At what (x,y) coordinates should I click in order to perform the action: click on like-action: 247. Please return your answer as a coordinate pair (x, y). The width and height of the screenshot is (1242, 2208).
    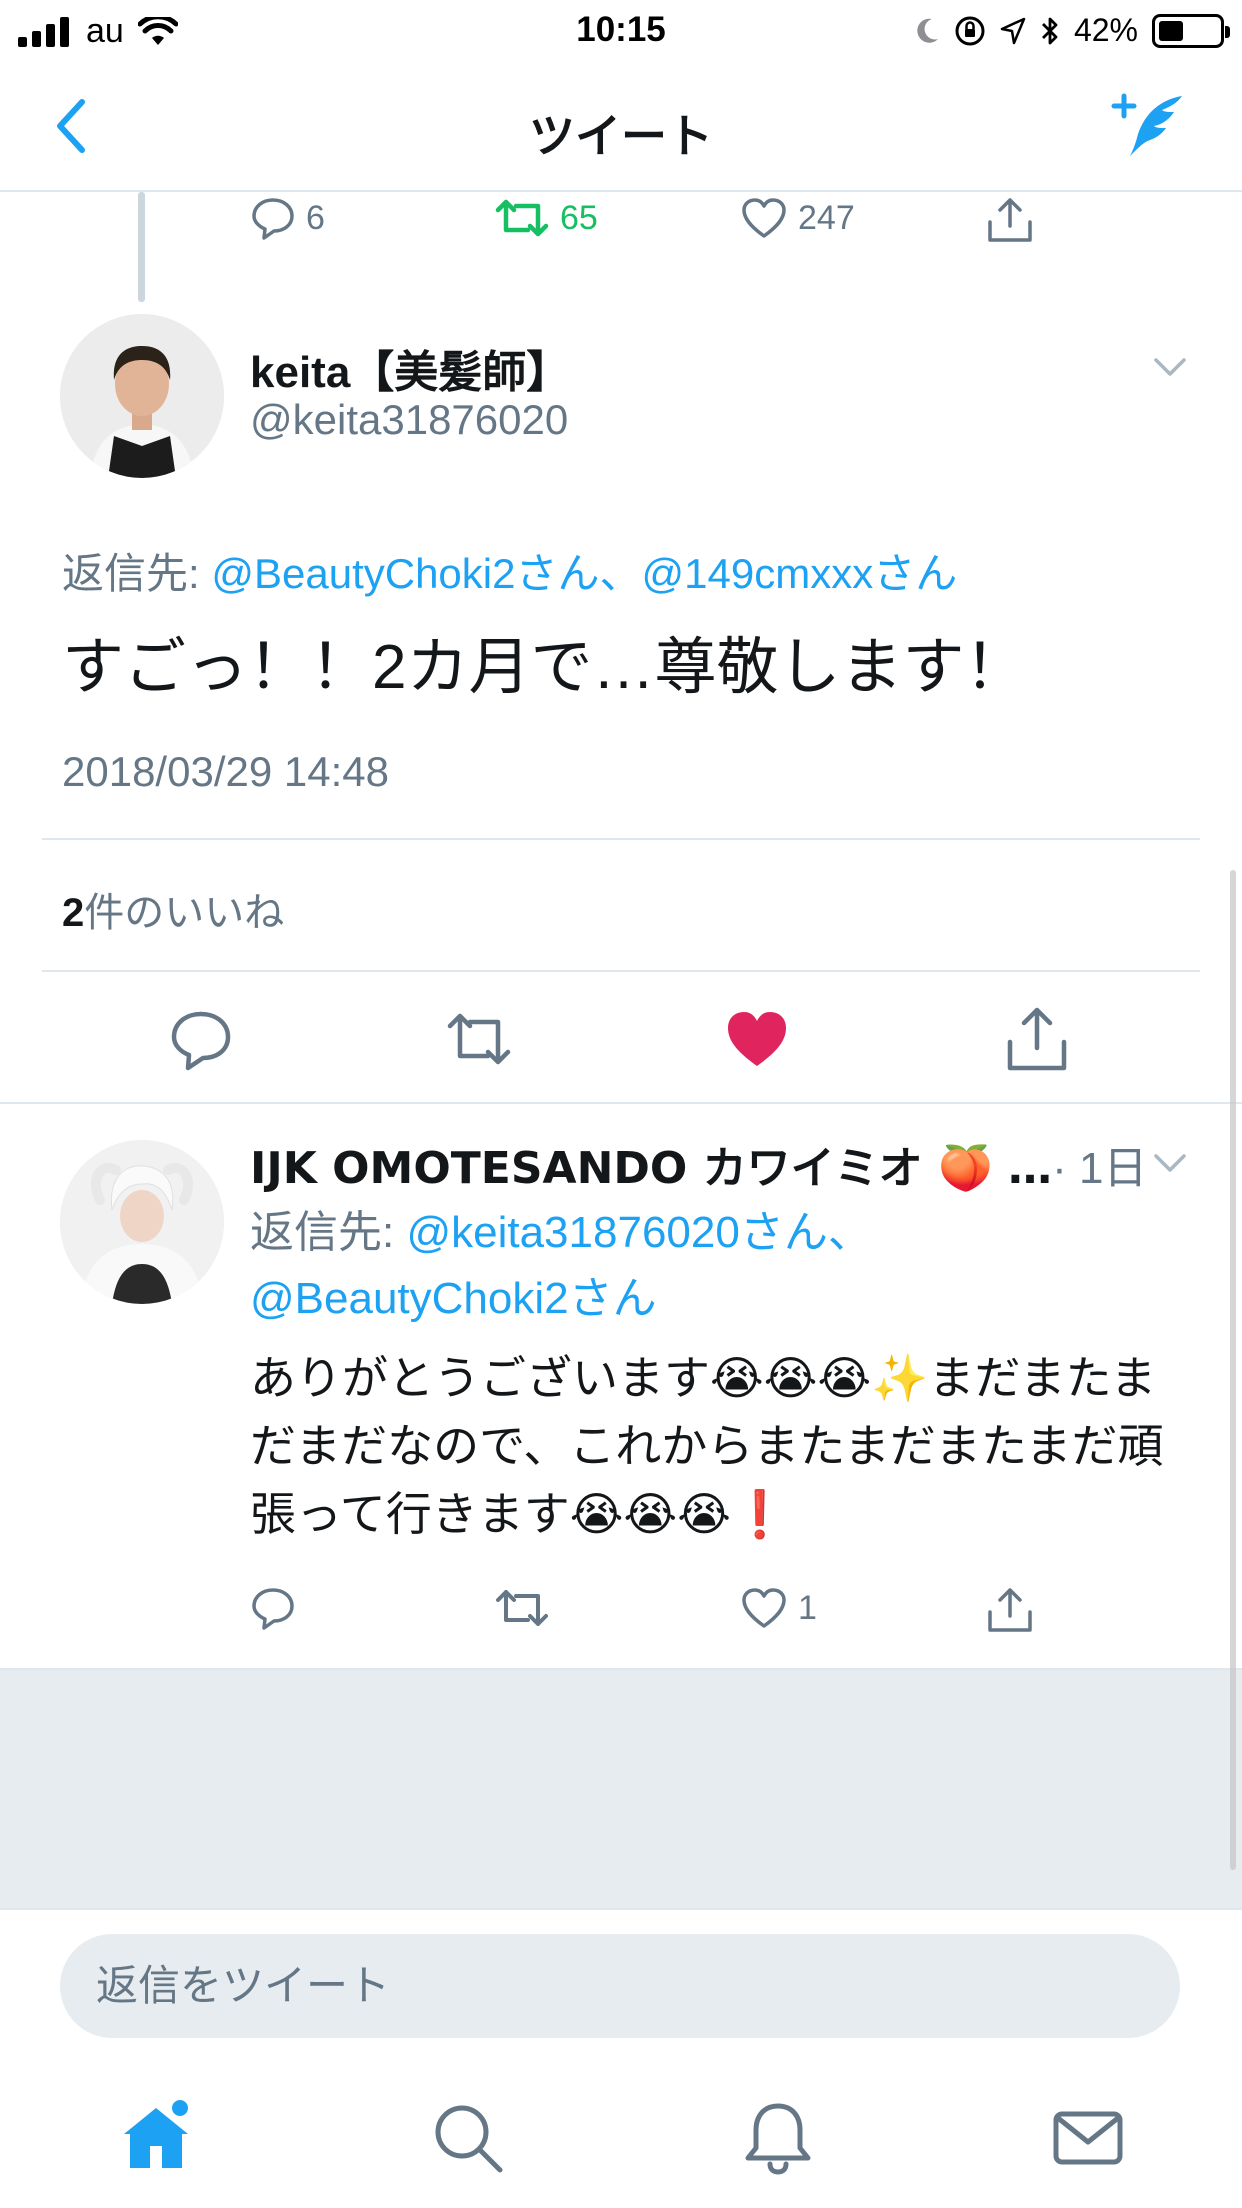
    Looking at the image, I should click on (797, 218).